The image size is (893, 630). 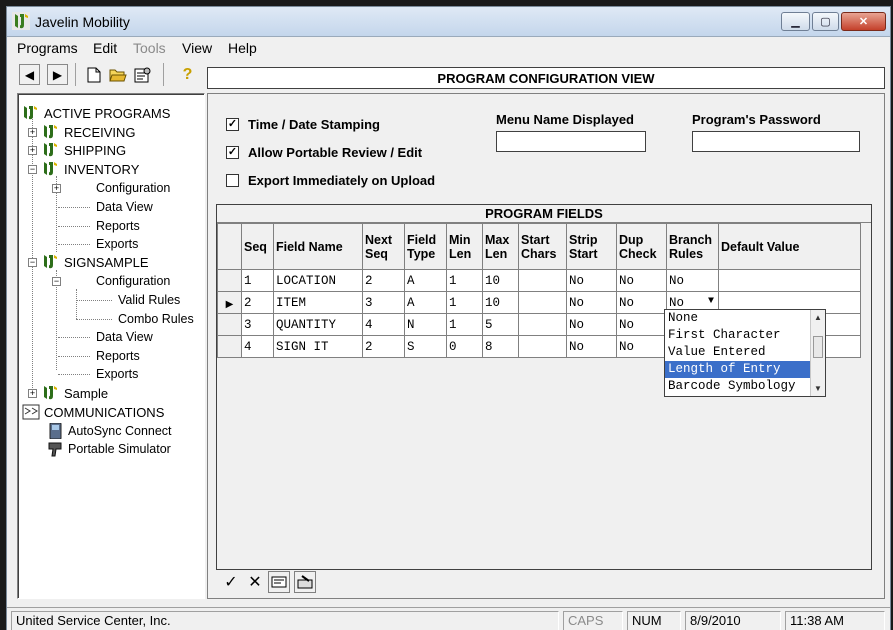 What do you see at coordinates (257, 246) in the screenshot?
I see `column-header: Seq` at bounding box center [257, 246].